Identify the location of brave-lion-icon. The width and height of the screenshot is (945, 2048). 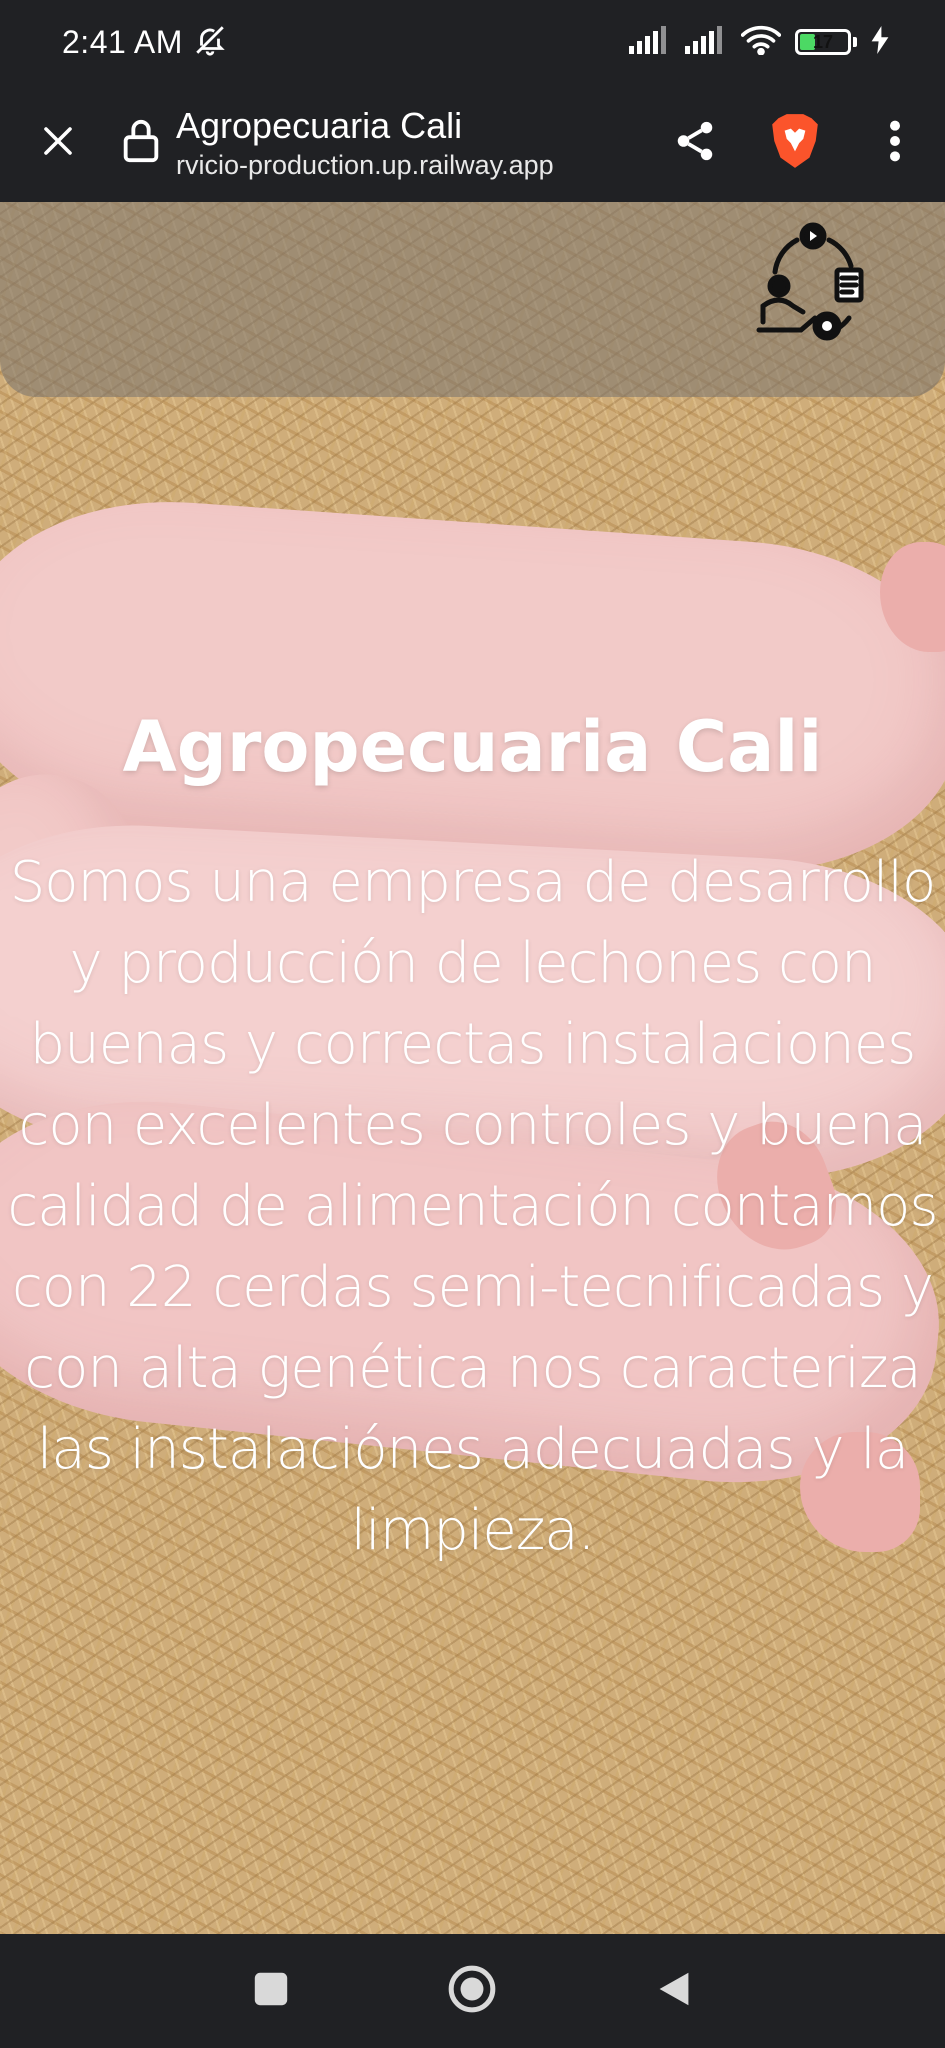
(795, 143).